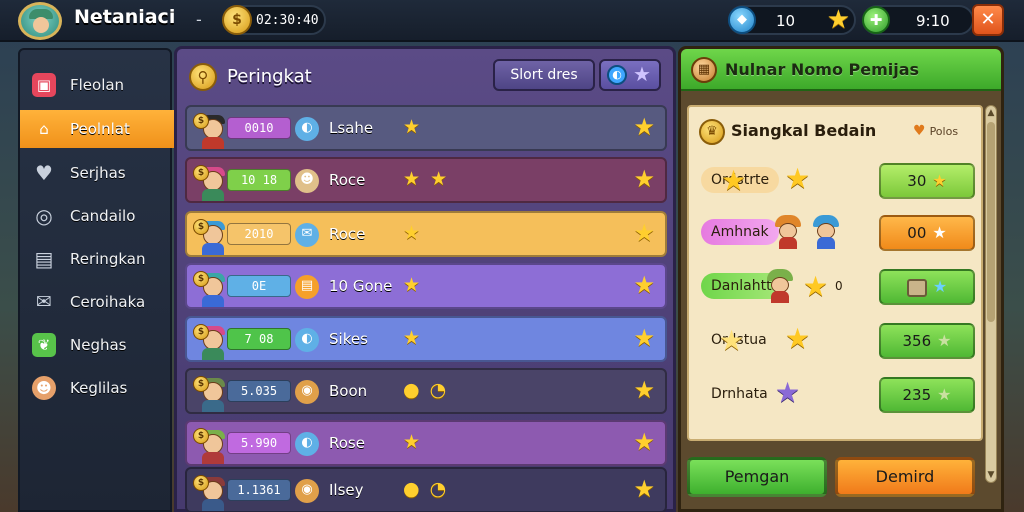  I want to click on player-name: Sikes, so click(348, 339).